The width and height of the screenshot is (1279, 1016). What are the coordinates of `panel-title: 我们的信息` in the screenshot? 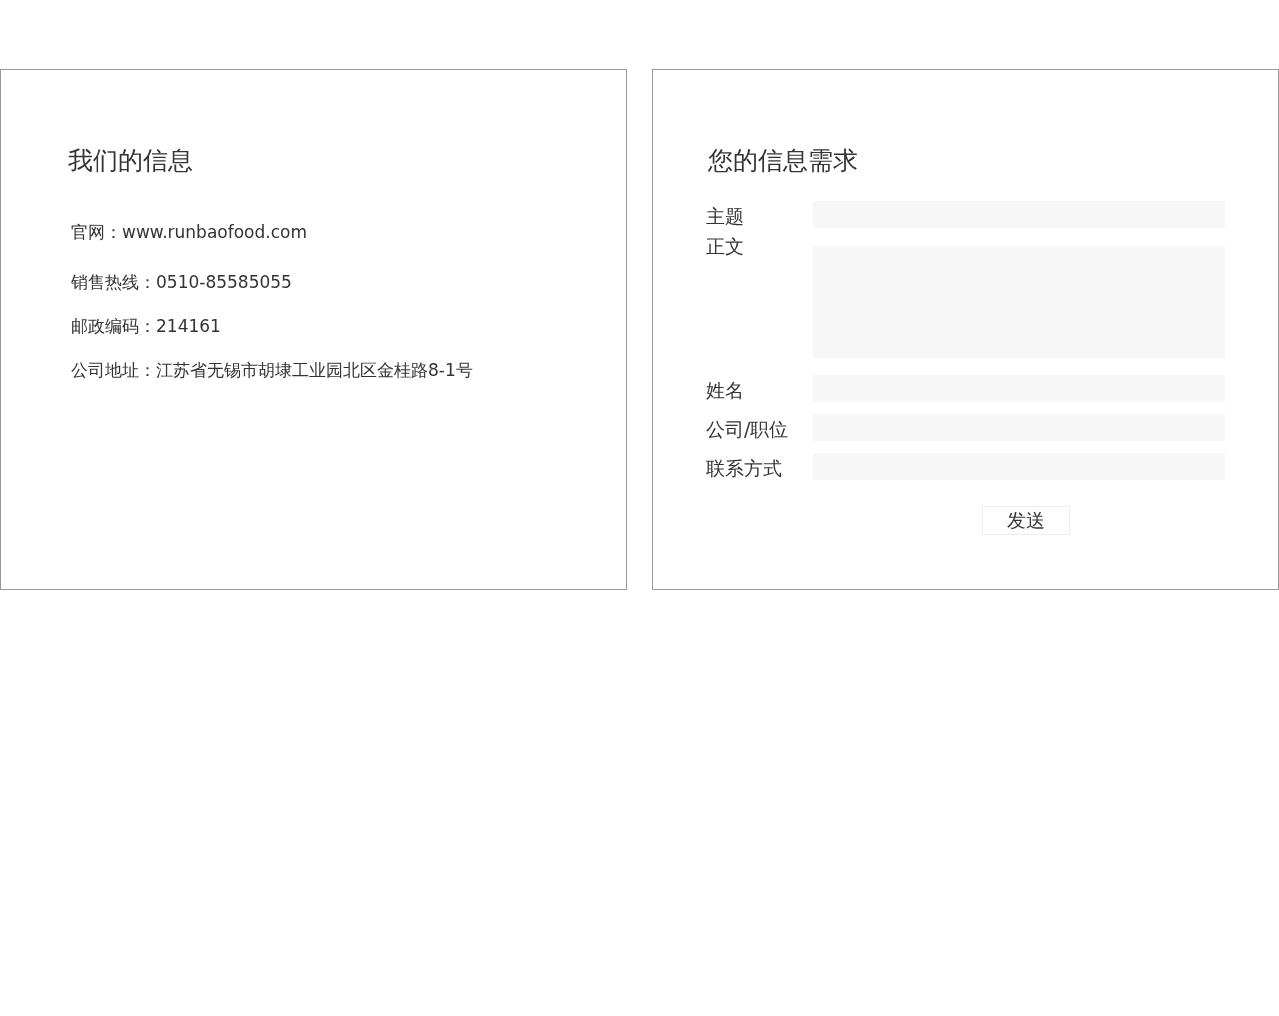 It's located at (130, 161).